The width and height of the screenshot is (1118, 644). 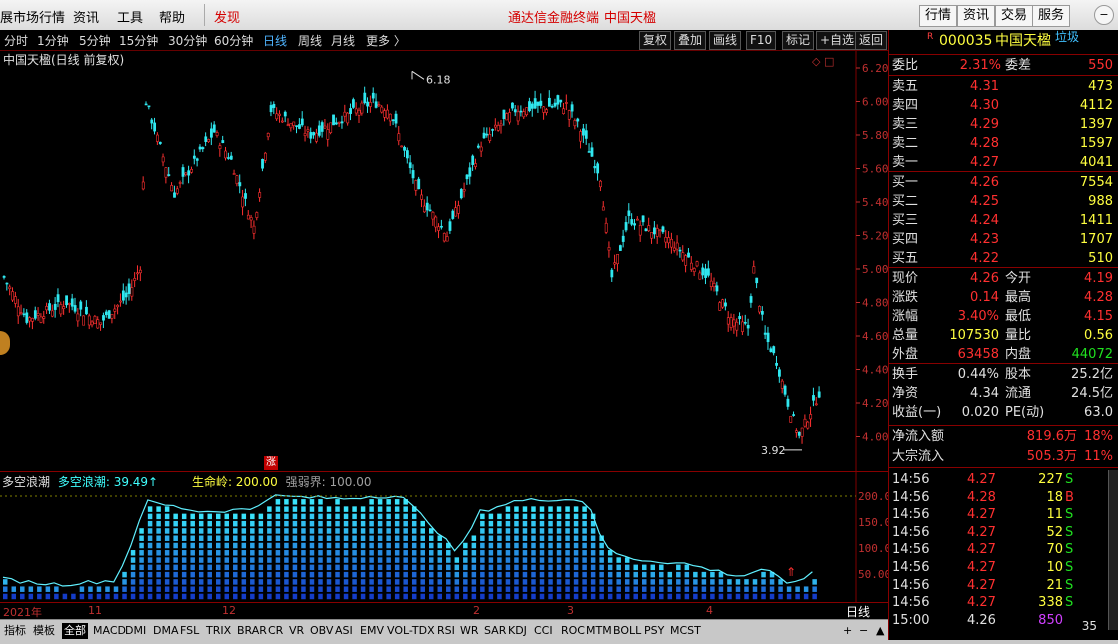 What do you see at coordinates (166, 631) in the screenshot?
I see `indicator-tab: DMA` at bounding box center [166, 631].